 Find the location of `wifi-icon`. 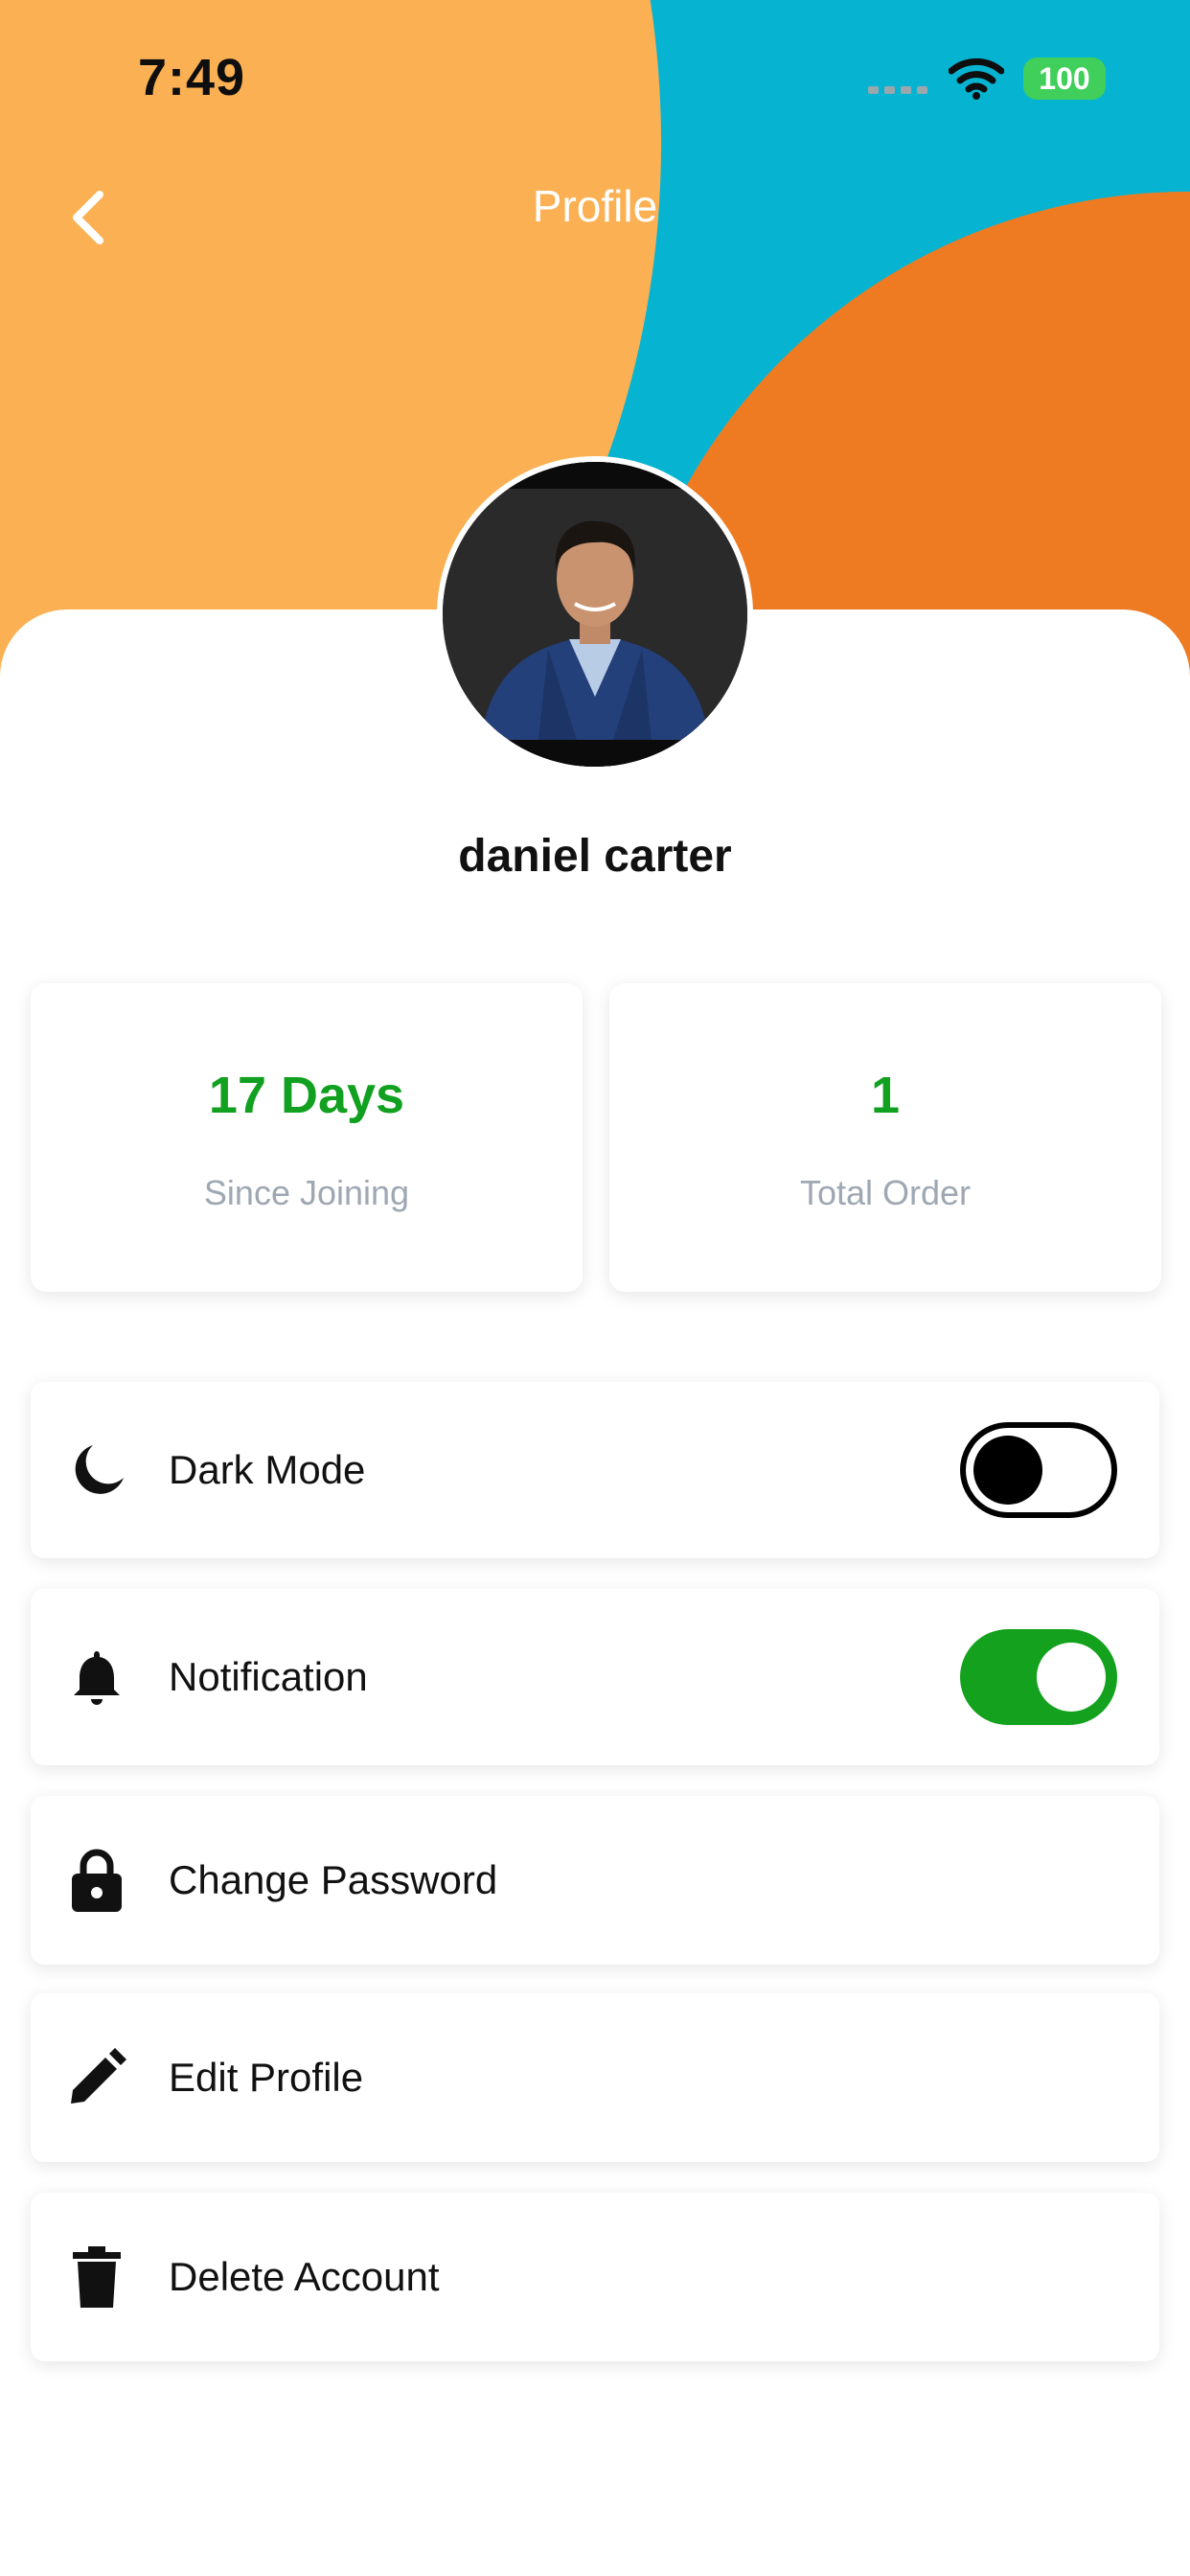

wifi-icon is located at coordinates (977, 79).